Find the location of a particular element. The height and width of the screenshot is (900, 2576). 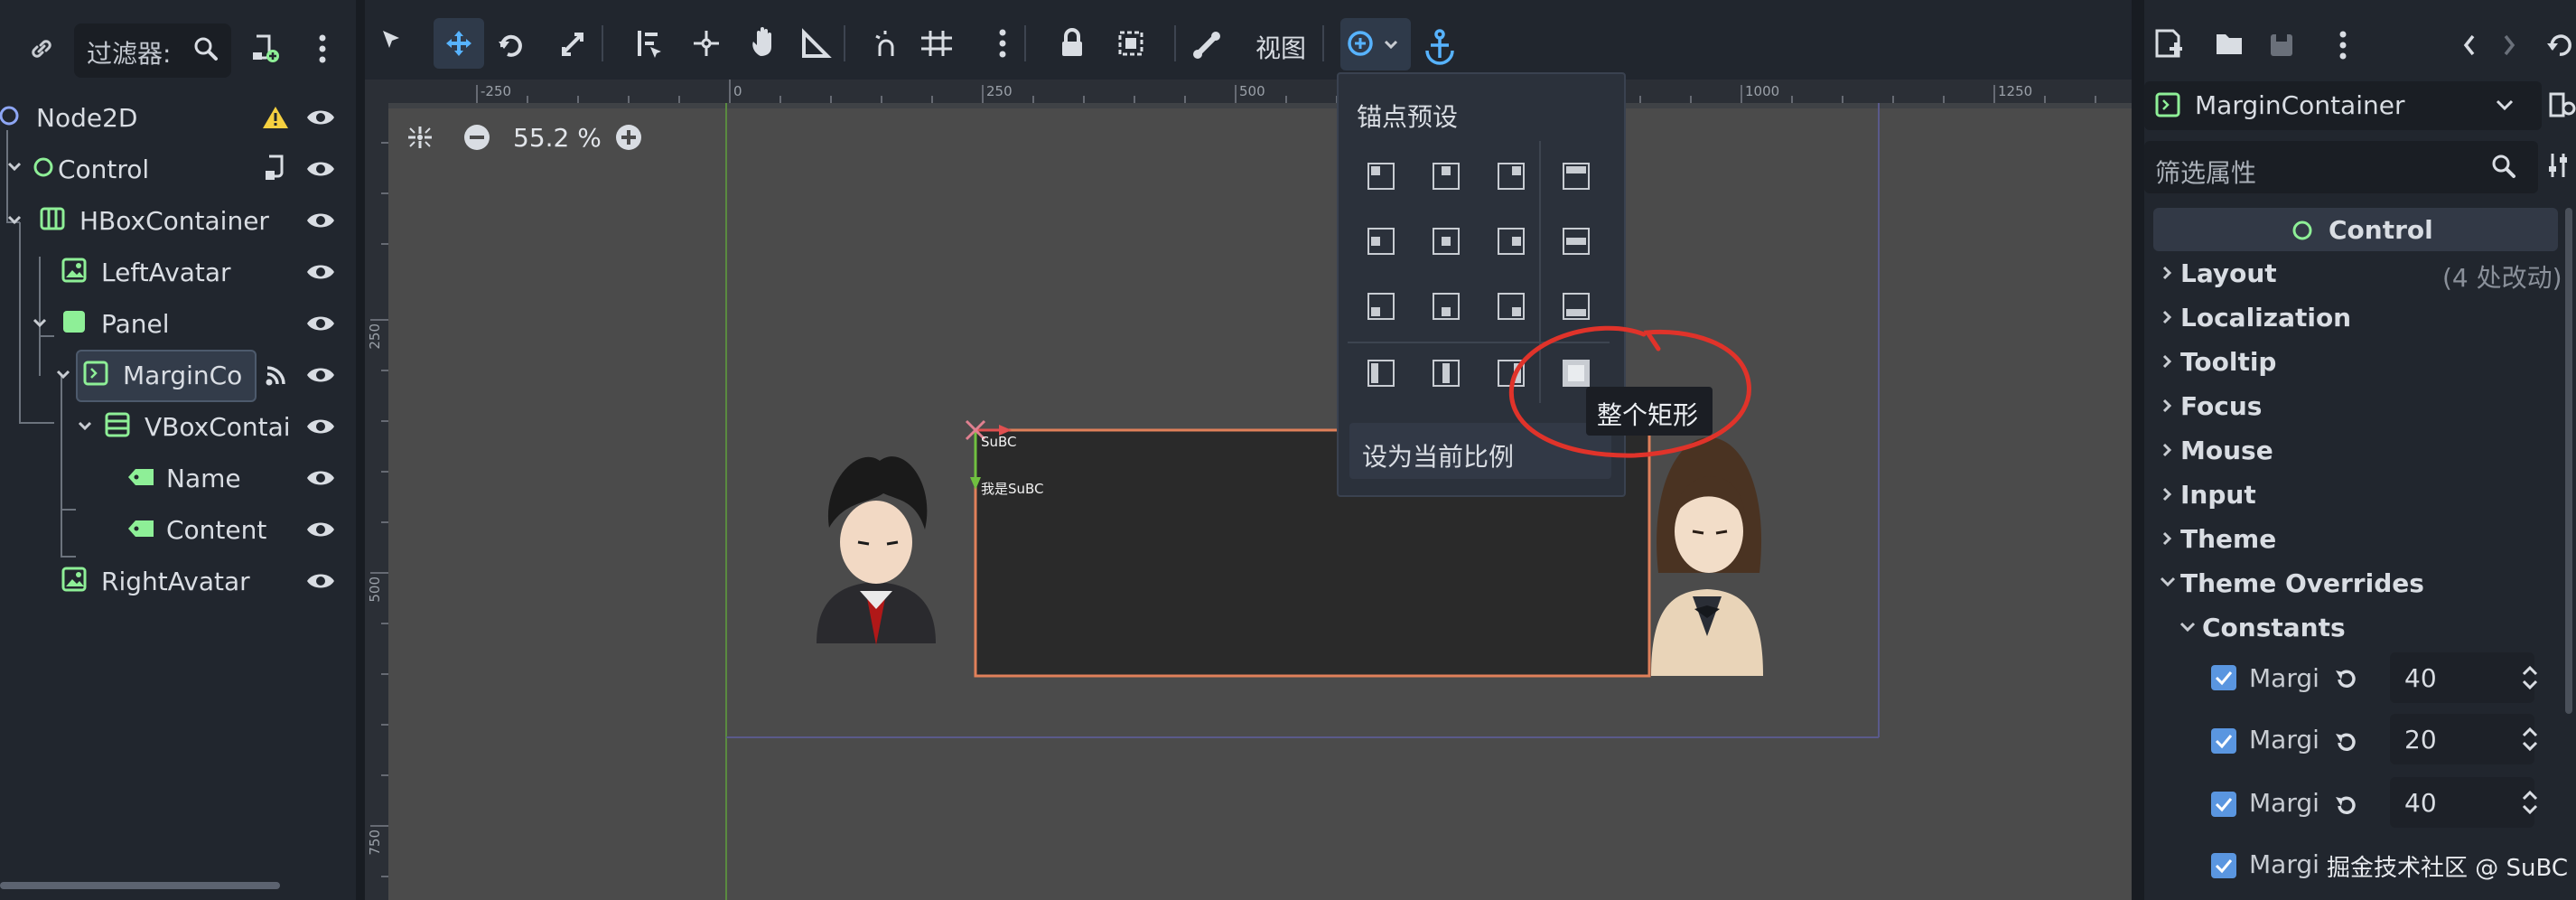

view-menu-button: 视图 is located at coordinates (1280, 47).